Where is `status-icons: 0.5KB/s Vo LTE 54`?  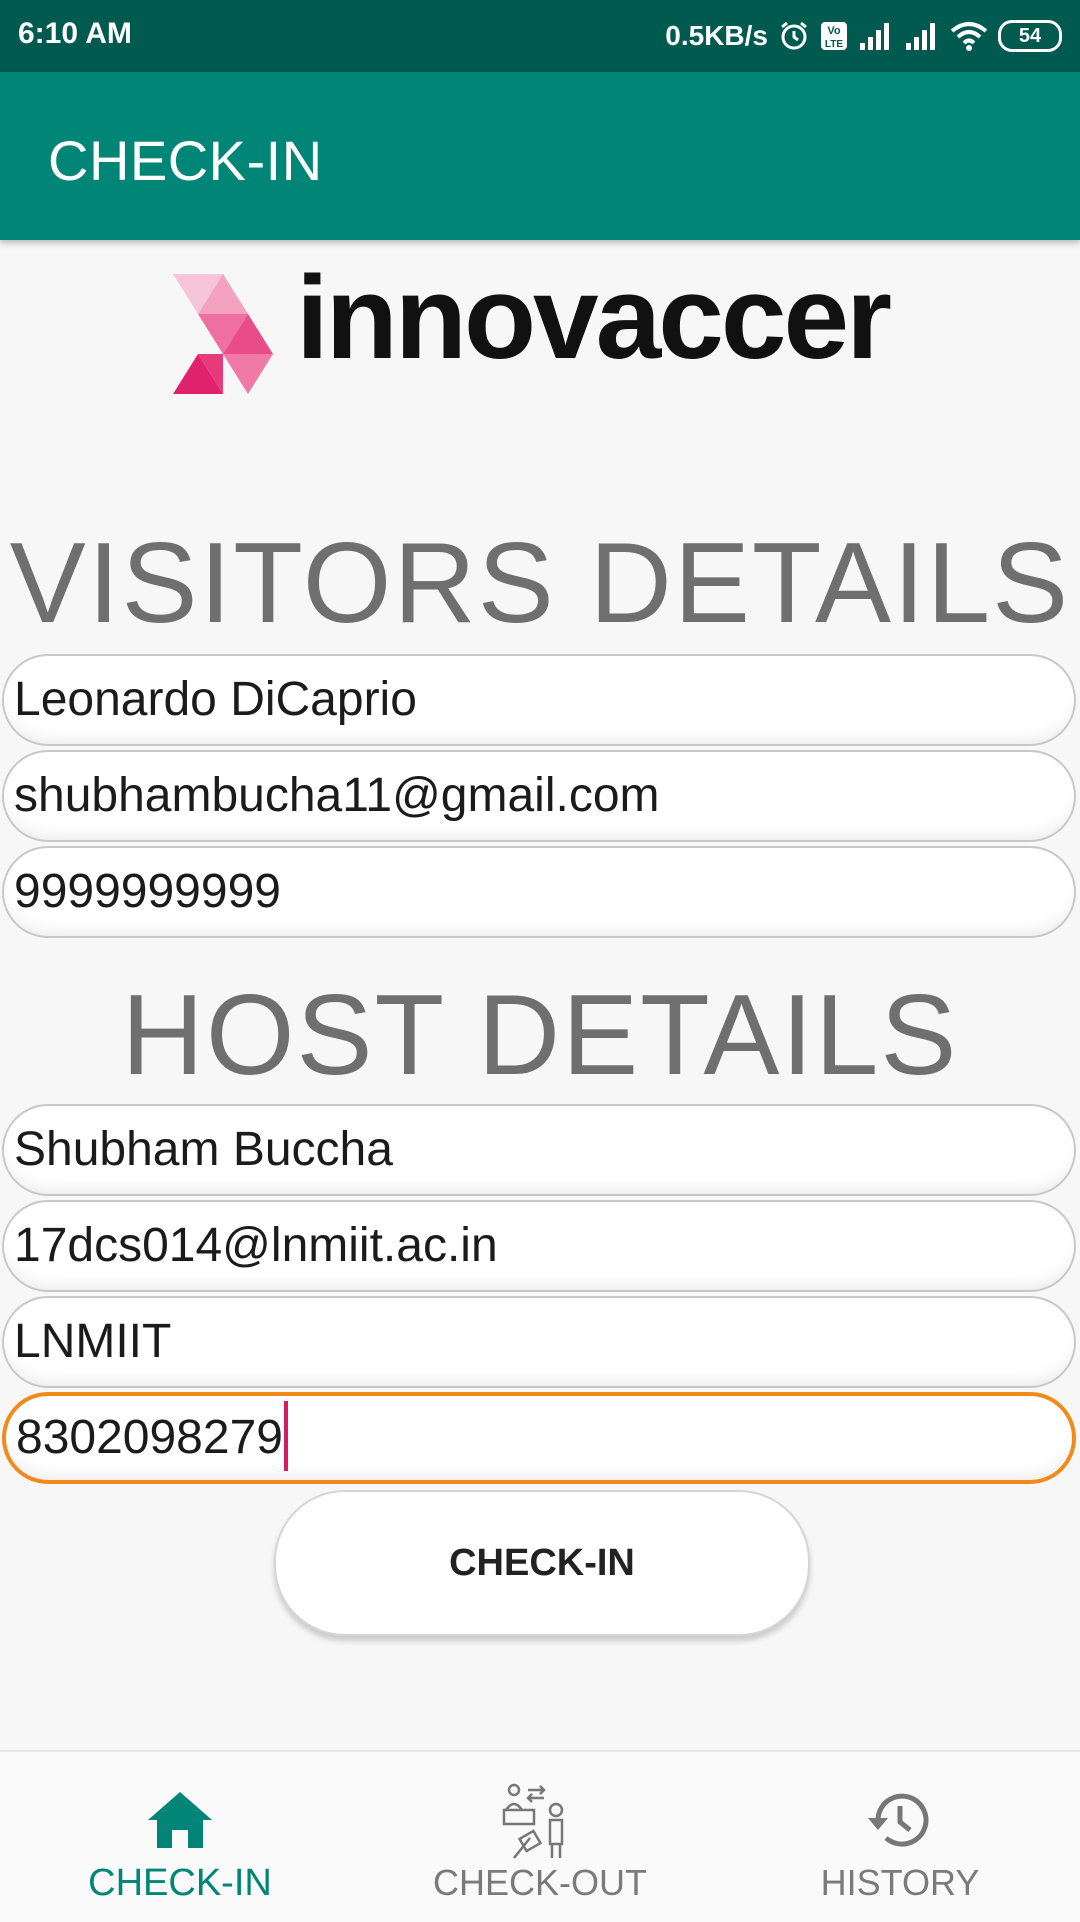
status-icons: 0.5KB/s Vo LTE 54 is located at coordinates (863, 36).